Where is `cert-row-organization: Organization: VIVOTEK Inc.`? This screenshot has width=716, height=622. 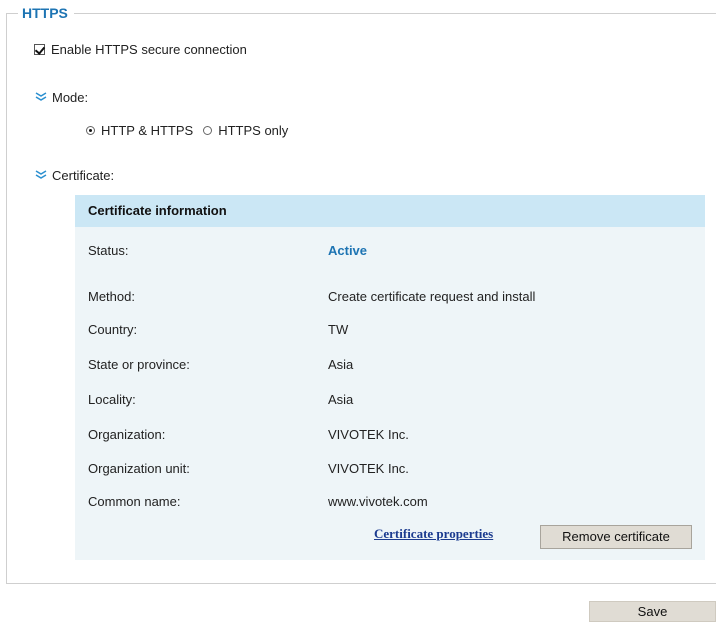 cert-row-organization: Organization: VIVOTEK Inc. is located at coordinates (393, 435).